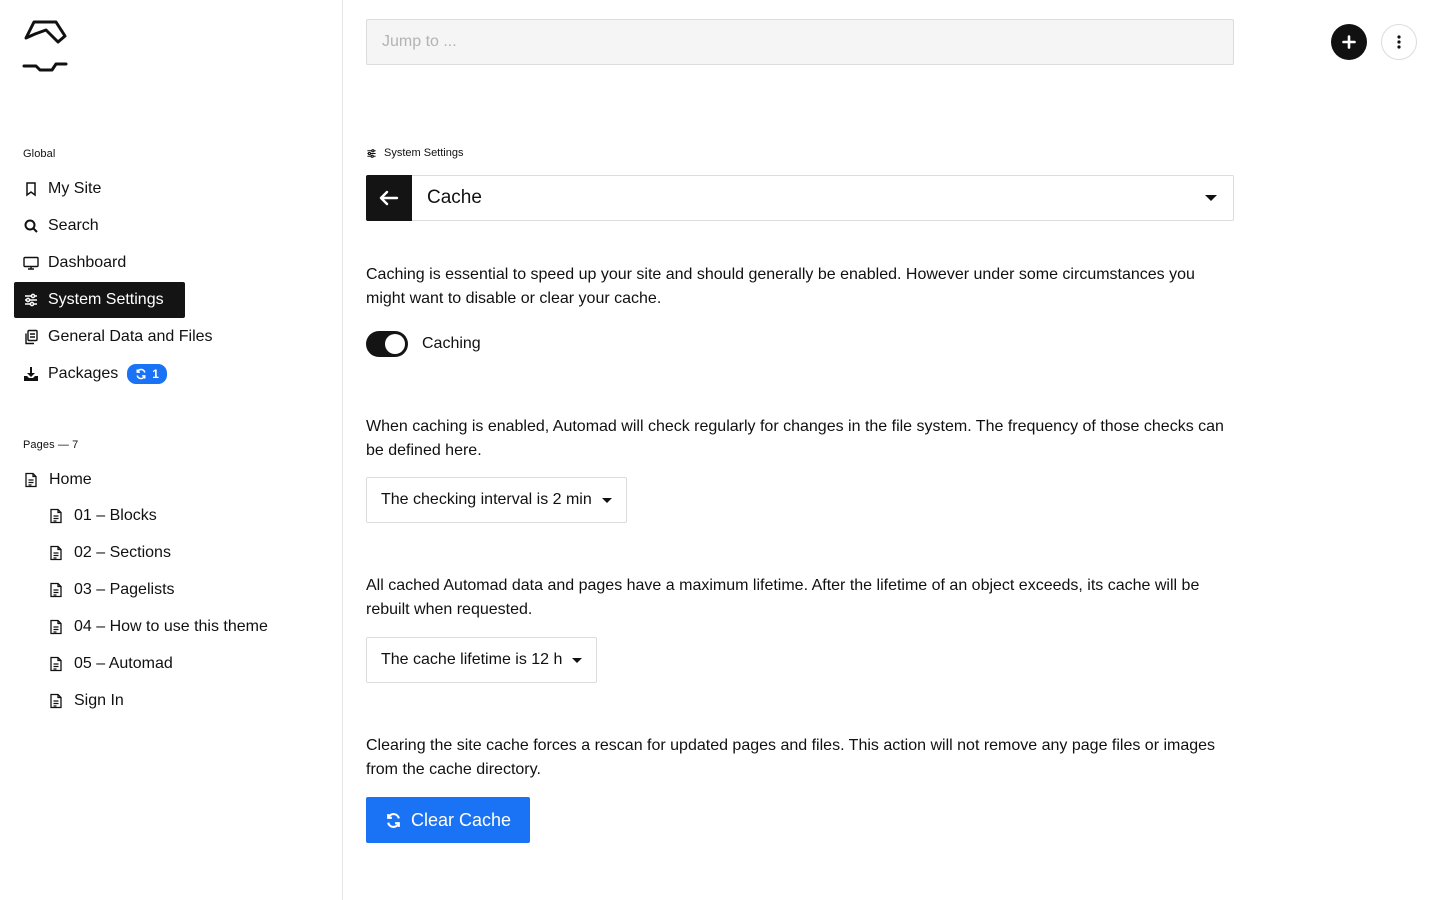 This screenshot has height=900, width=1440. Describe the element at coordinates (424, 153) in the screenshot. I see `breadcrumb-label: System Settings` at that location.